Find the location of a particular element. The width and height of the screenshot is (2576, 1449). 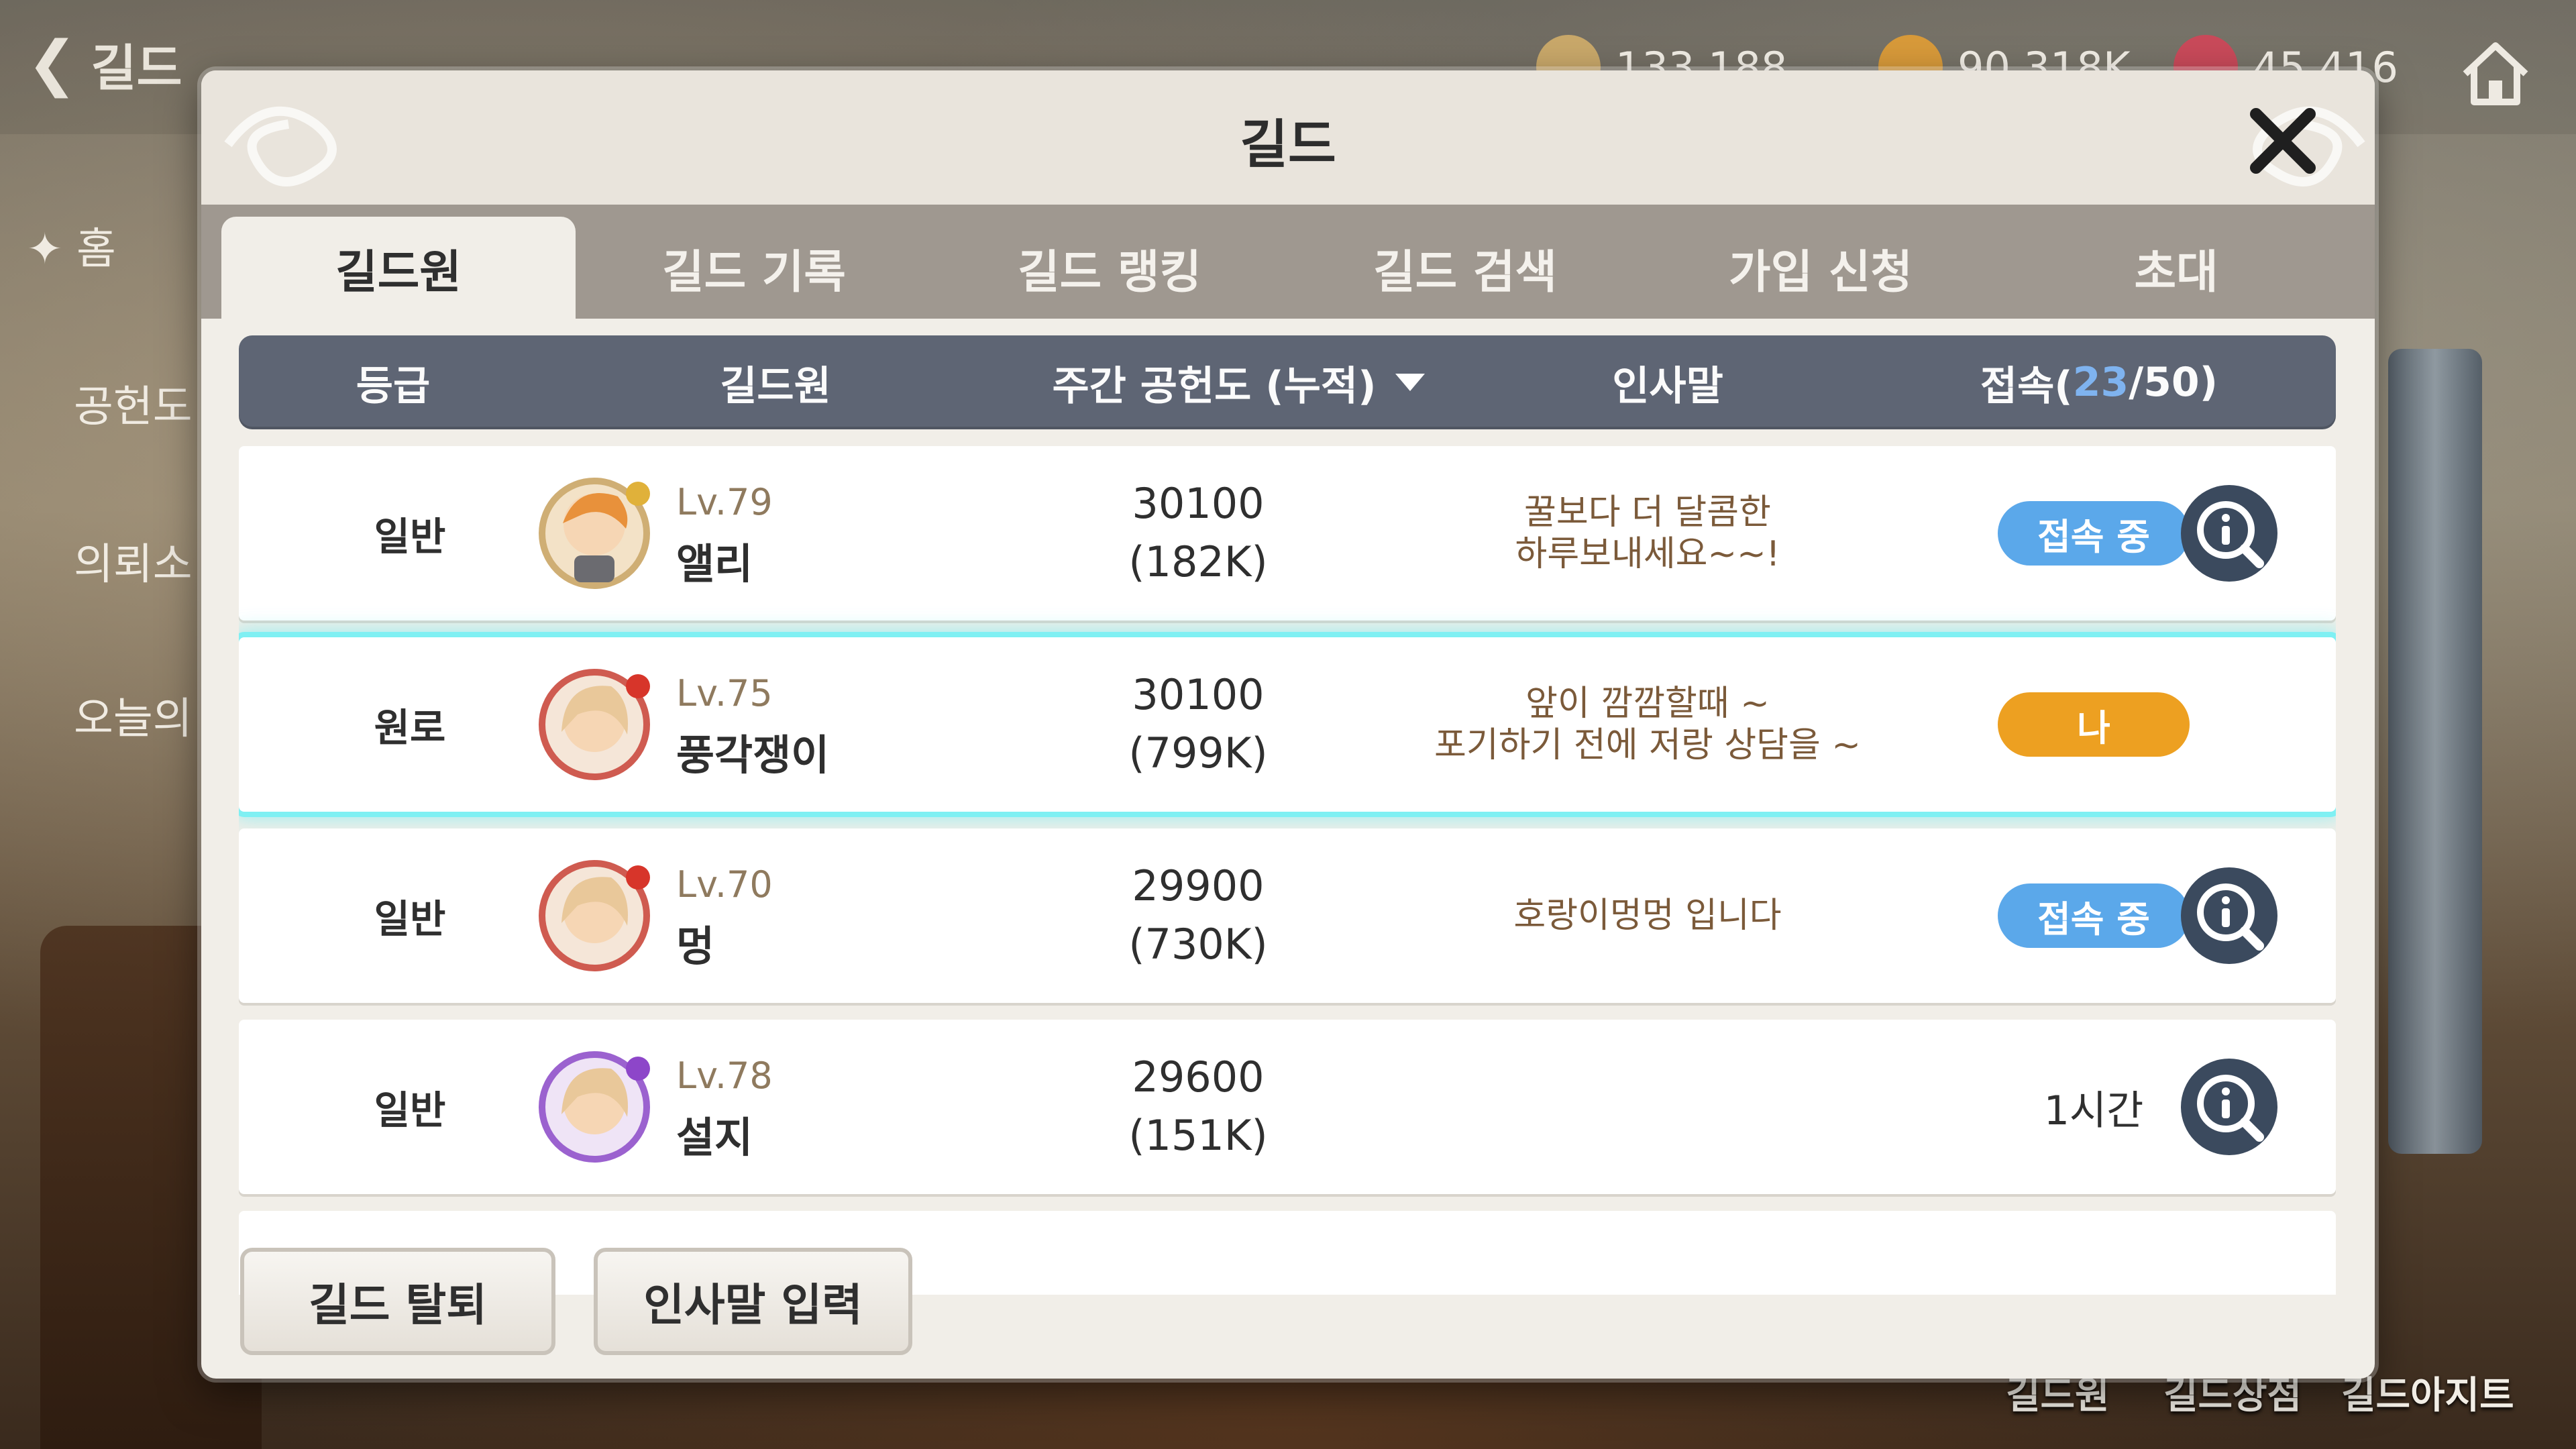

member-contribution: 30100 (799K) is located at coordinates (1198, 724).